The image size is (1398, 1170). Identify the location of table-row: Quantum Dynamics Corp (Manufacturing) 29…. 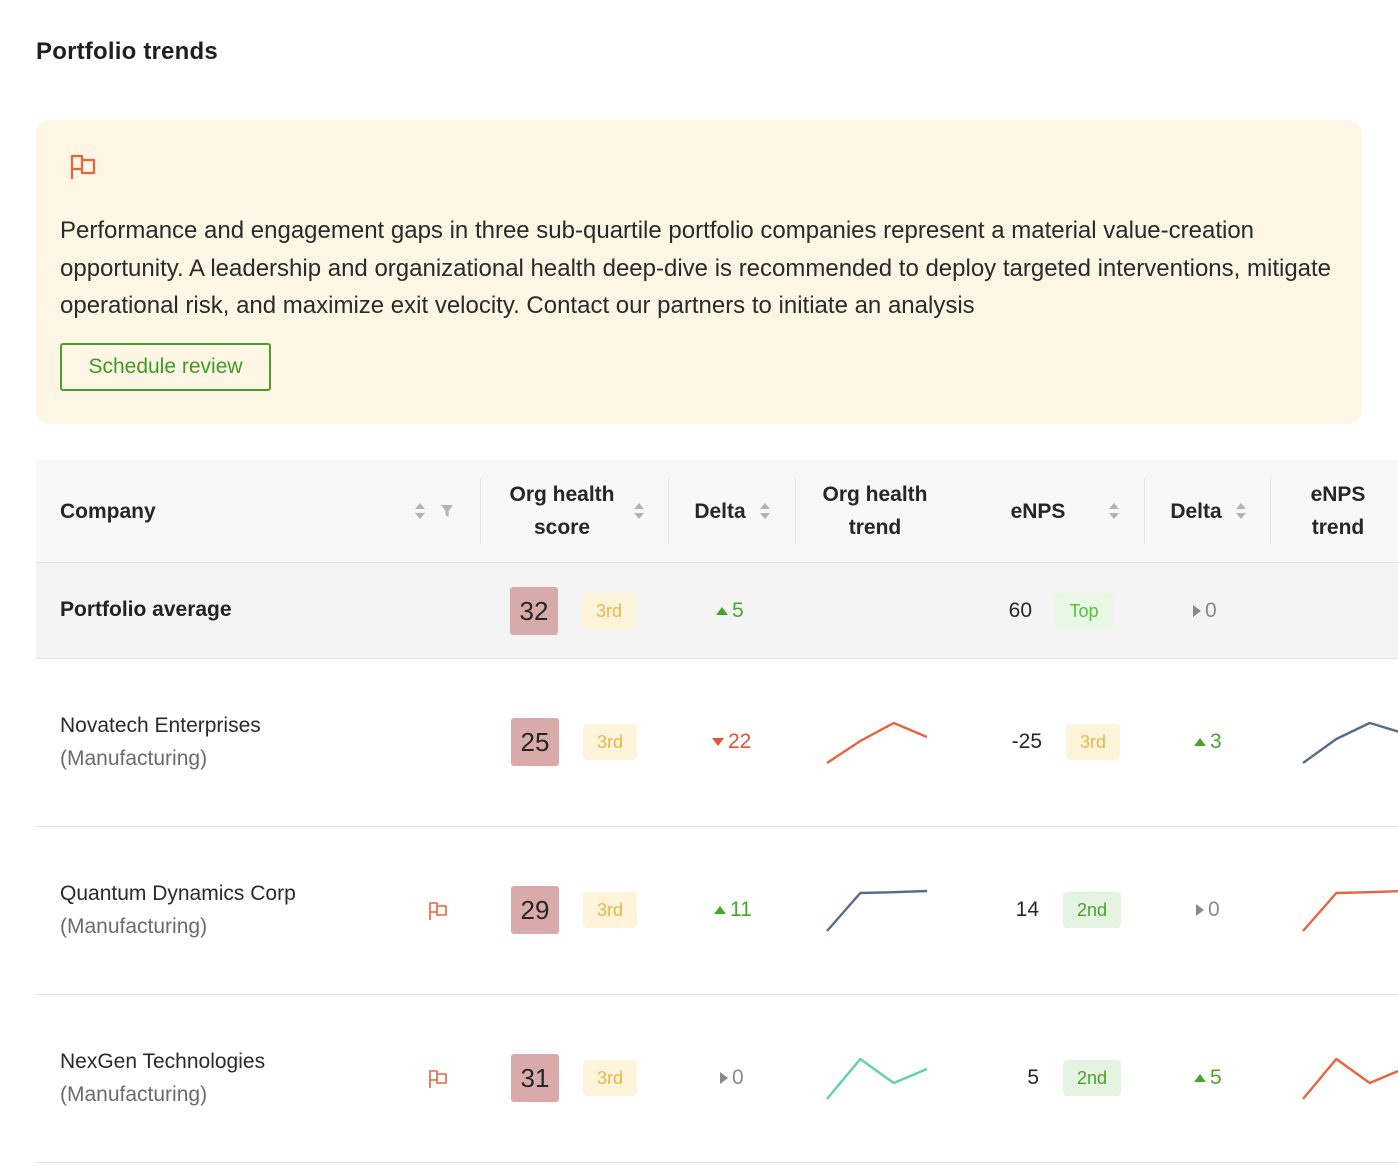
(717, 911).